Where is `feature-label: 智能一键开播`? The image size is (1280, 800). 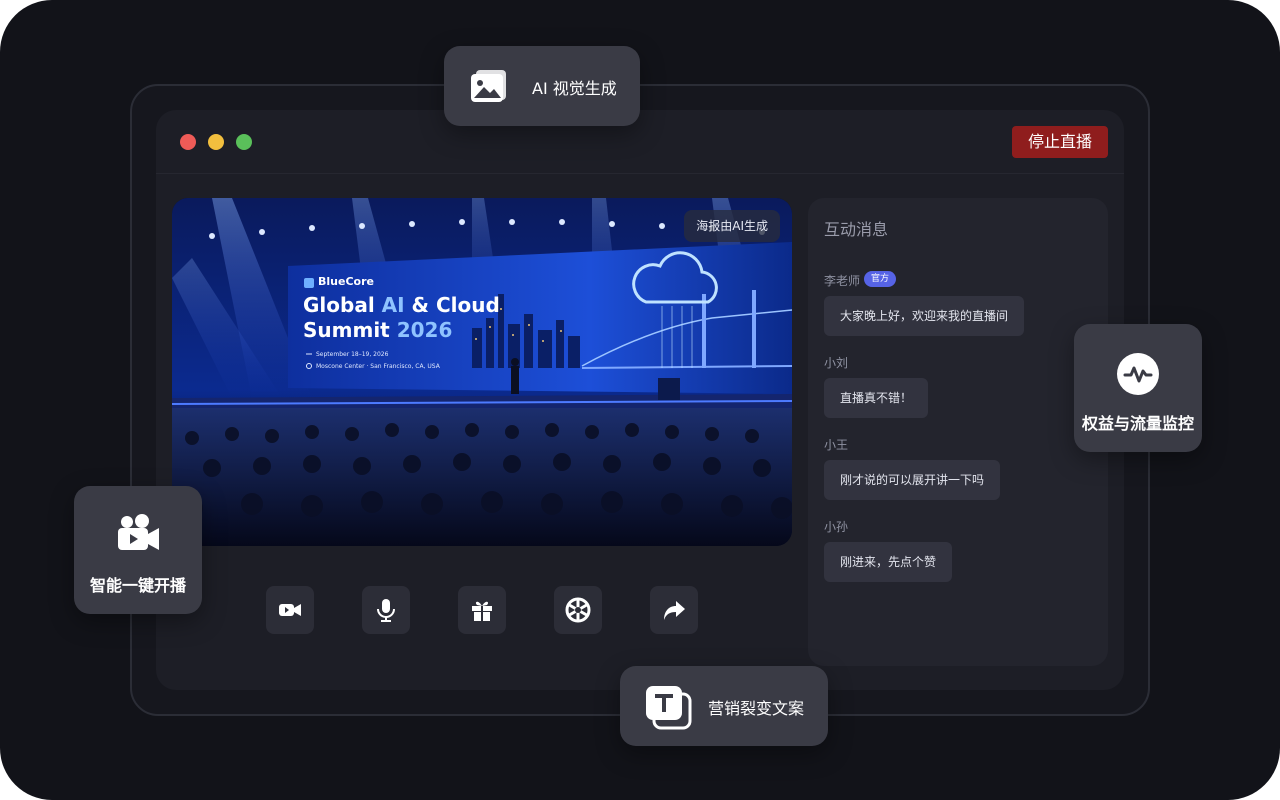 feature-label: 智能一键开播 is located at coordinates (137, 585).